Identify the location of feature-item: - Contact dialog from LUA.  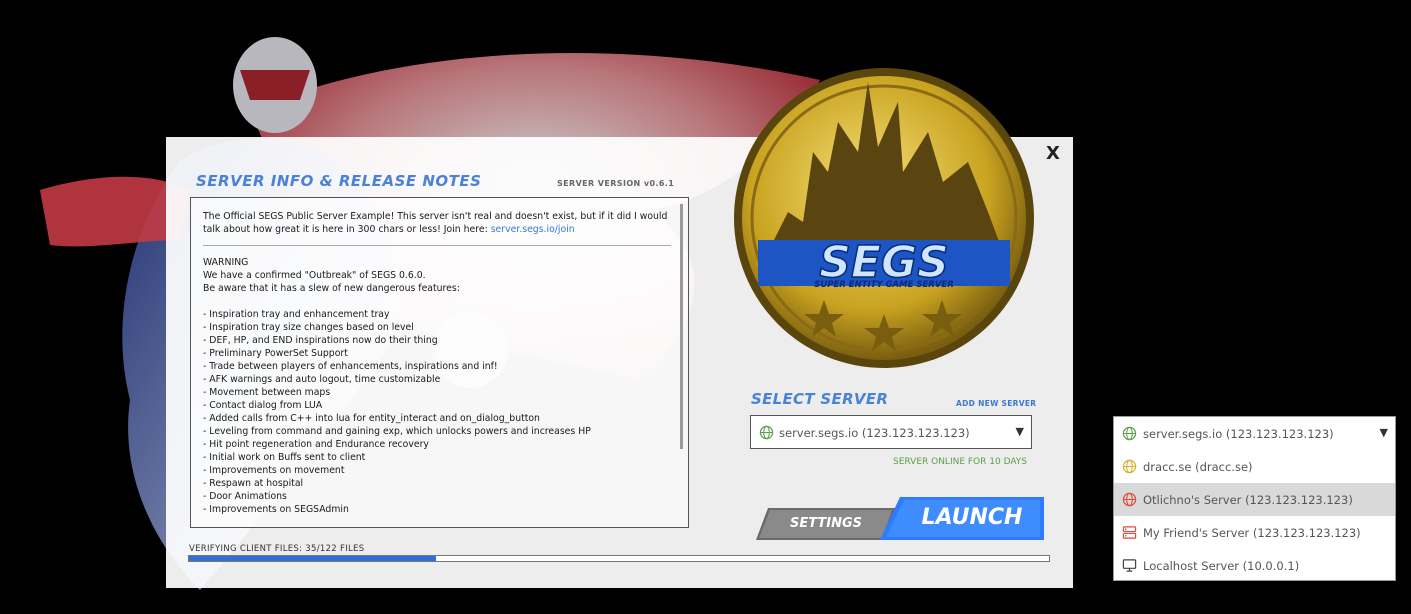
(263, 405).